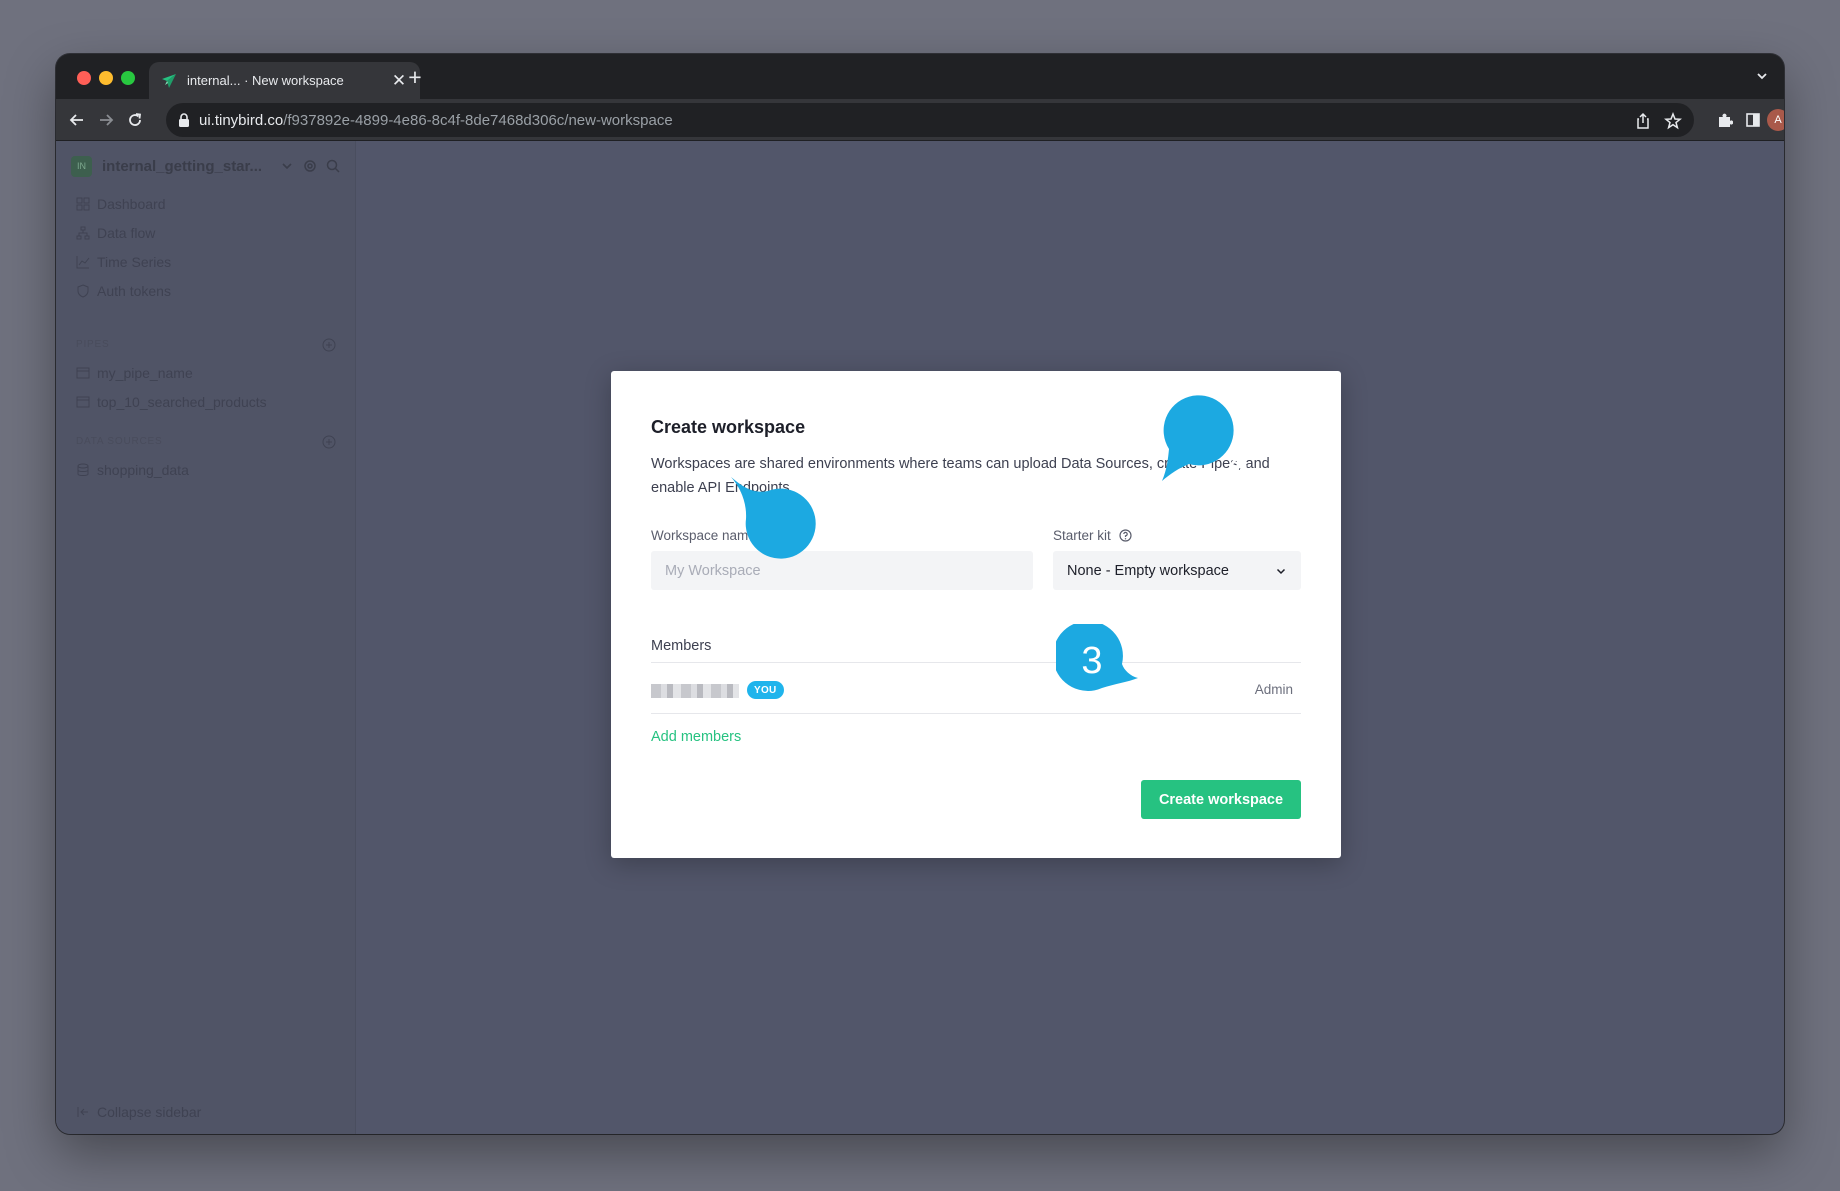 This screenshot has height=1191, width=1840. I want to click on collapse-sidebar-button: Collapse sidebar, so click(138, 1112).